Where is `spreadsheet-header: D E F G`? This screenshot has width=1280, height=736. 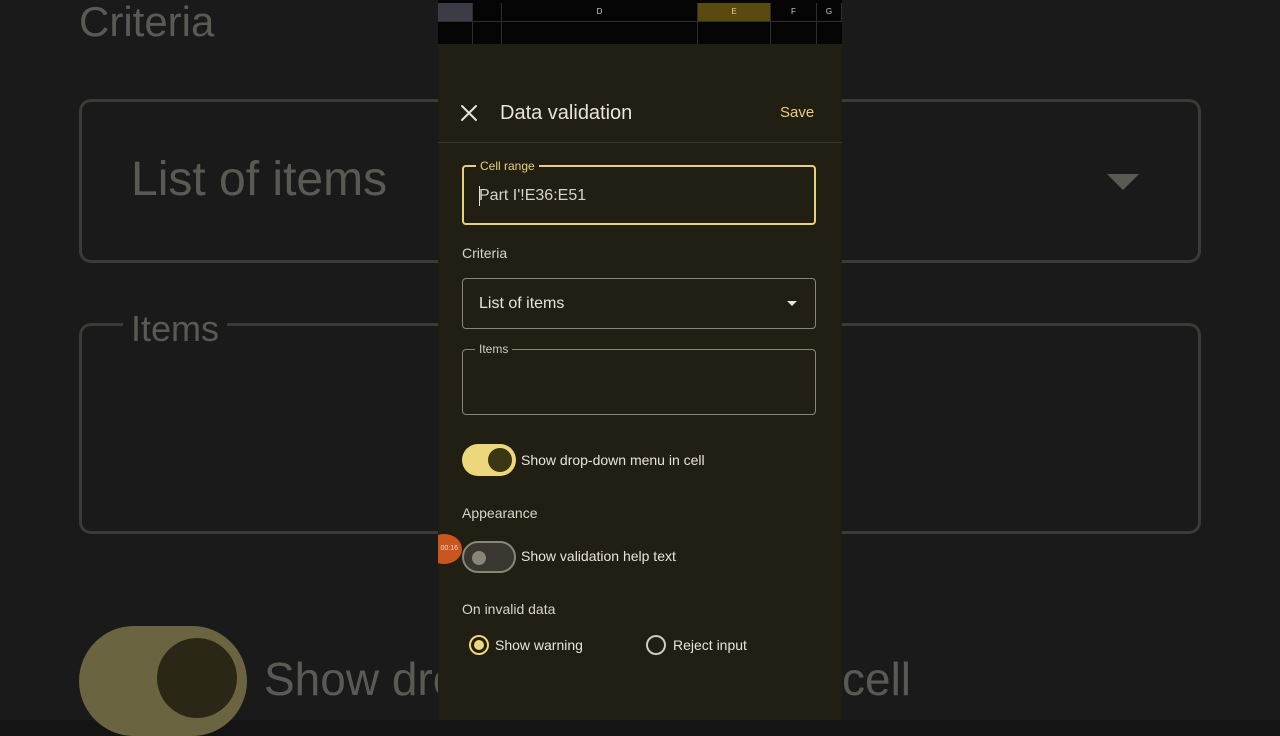 spreadsheet-header: D E F G is located at coordinates (640, 22).